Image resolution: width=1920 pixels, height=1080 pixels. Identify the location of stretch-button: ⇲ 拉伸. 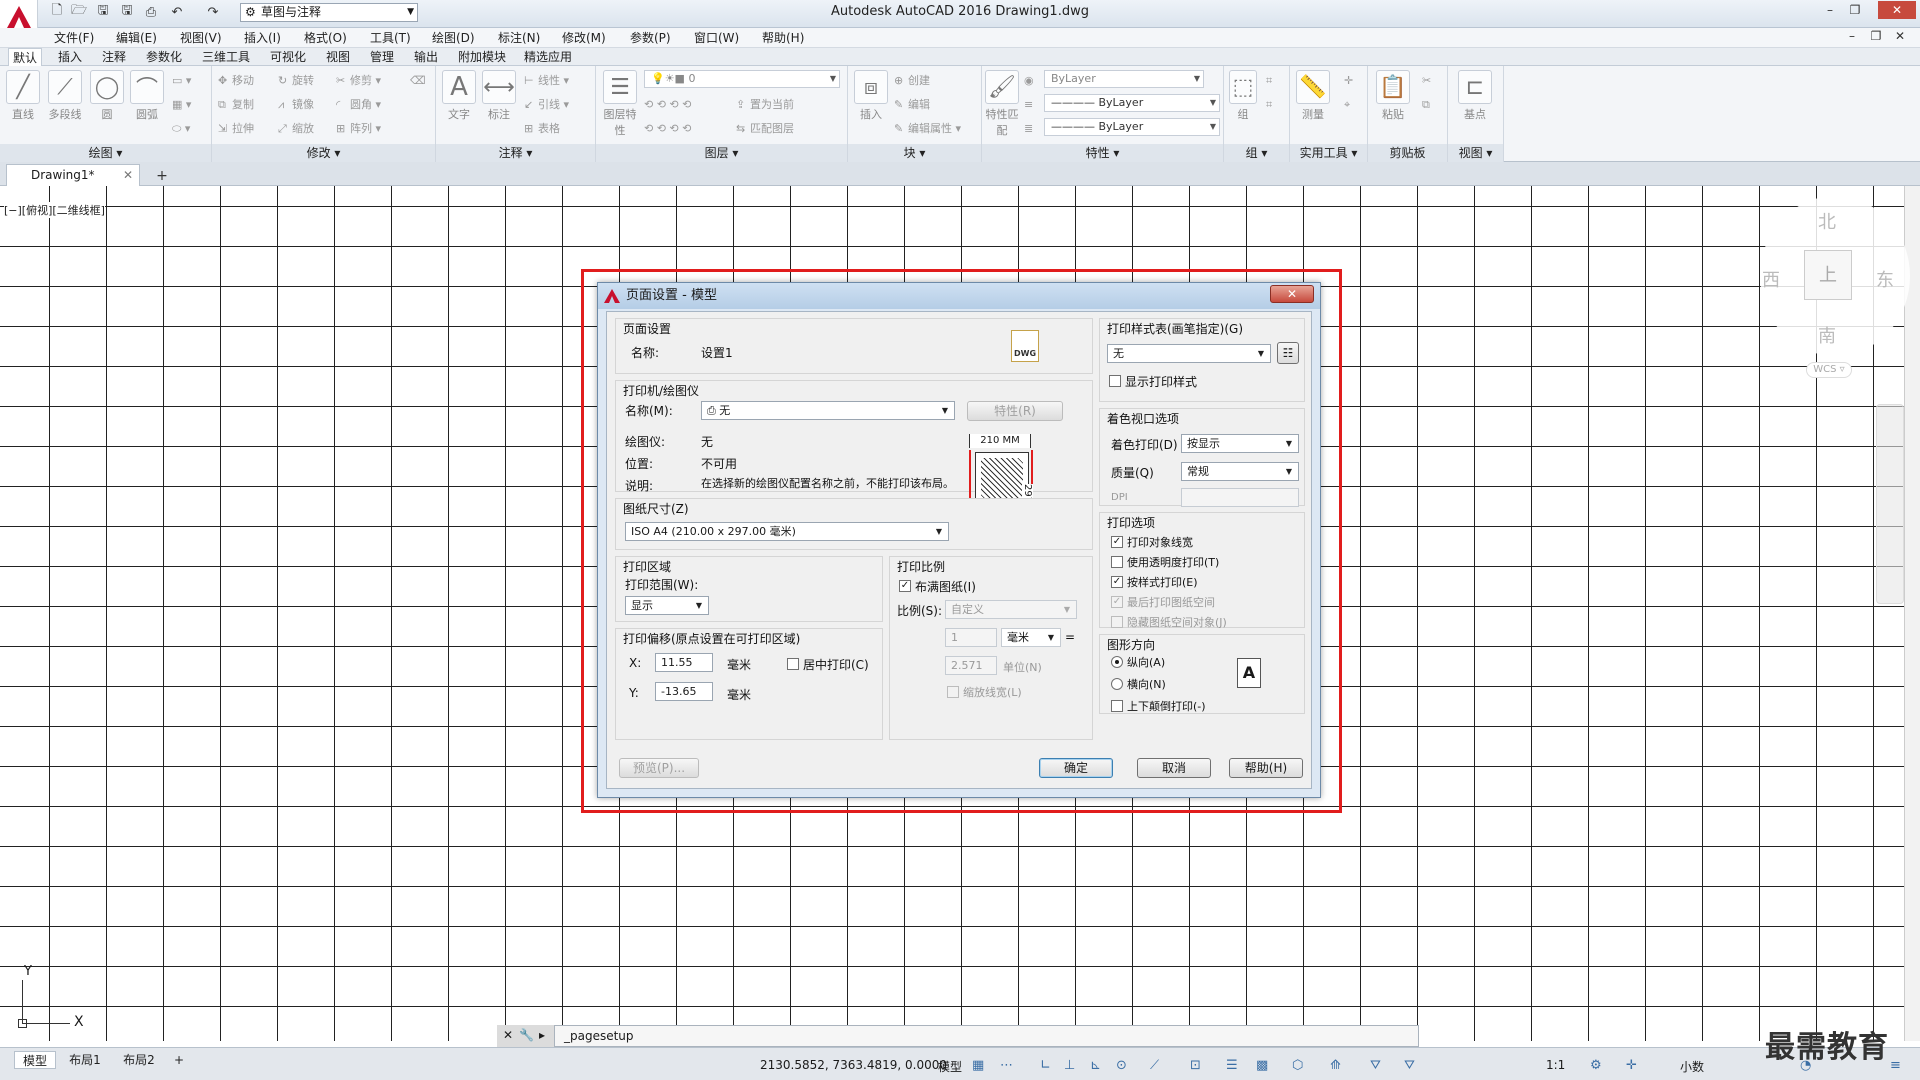
(236, 129).